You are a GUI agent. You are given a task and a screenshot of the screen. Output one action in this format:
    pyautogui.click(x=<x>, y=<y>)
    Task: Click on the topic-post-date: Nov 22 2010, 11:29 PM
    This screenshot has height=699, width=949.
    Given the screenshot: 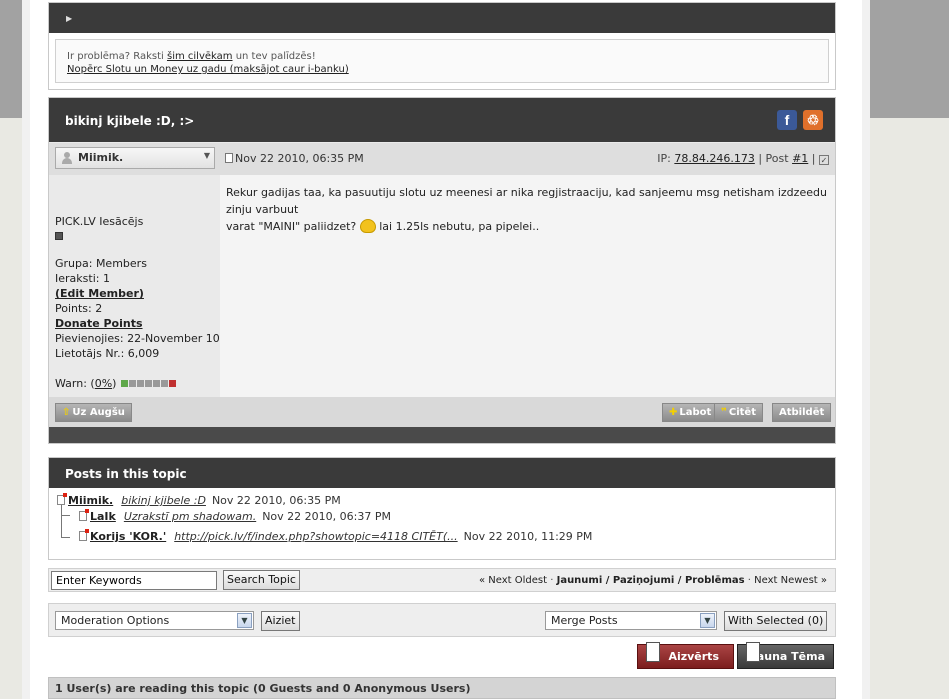 What is the action you would take?
    pyautogui.click(x=528, y=536)
    